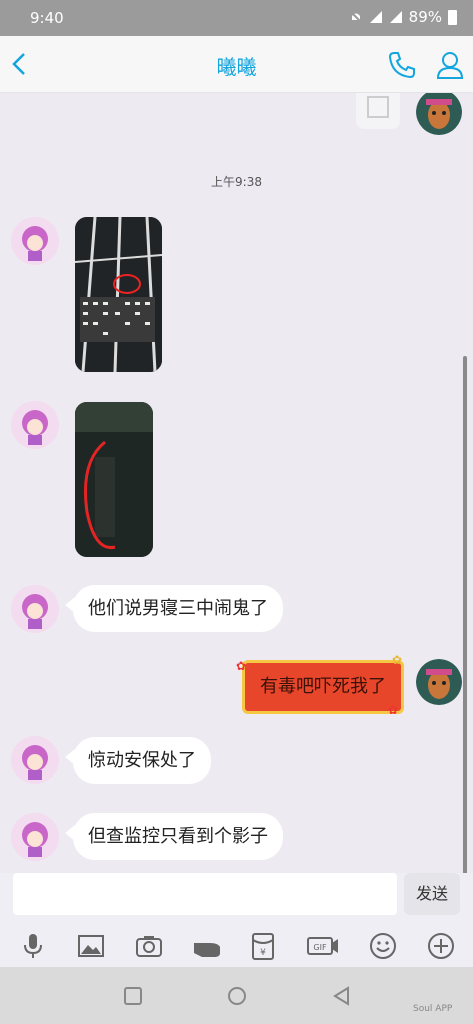  What do you see at coordinates (174, 836) in the screenshot?
I see `text-message: 但查监控只看到个影子` at bounding box center [174, 836].